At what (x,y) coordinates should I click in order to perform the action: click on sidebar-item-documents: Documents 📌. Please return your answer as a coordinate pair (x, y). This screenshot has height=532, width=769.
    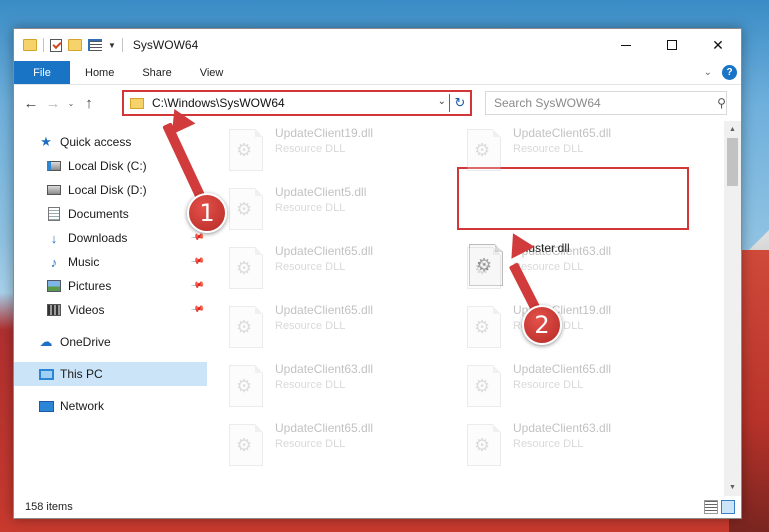
    Looking at the image, I should click on (110, 214).